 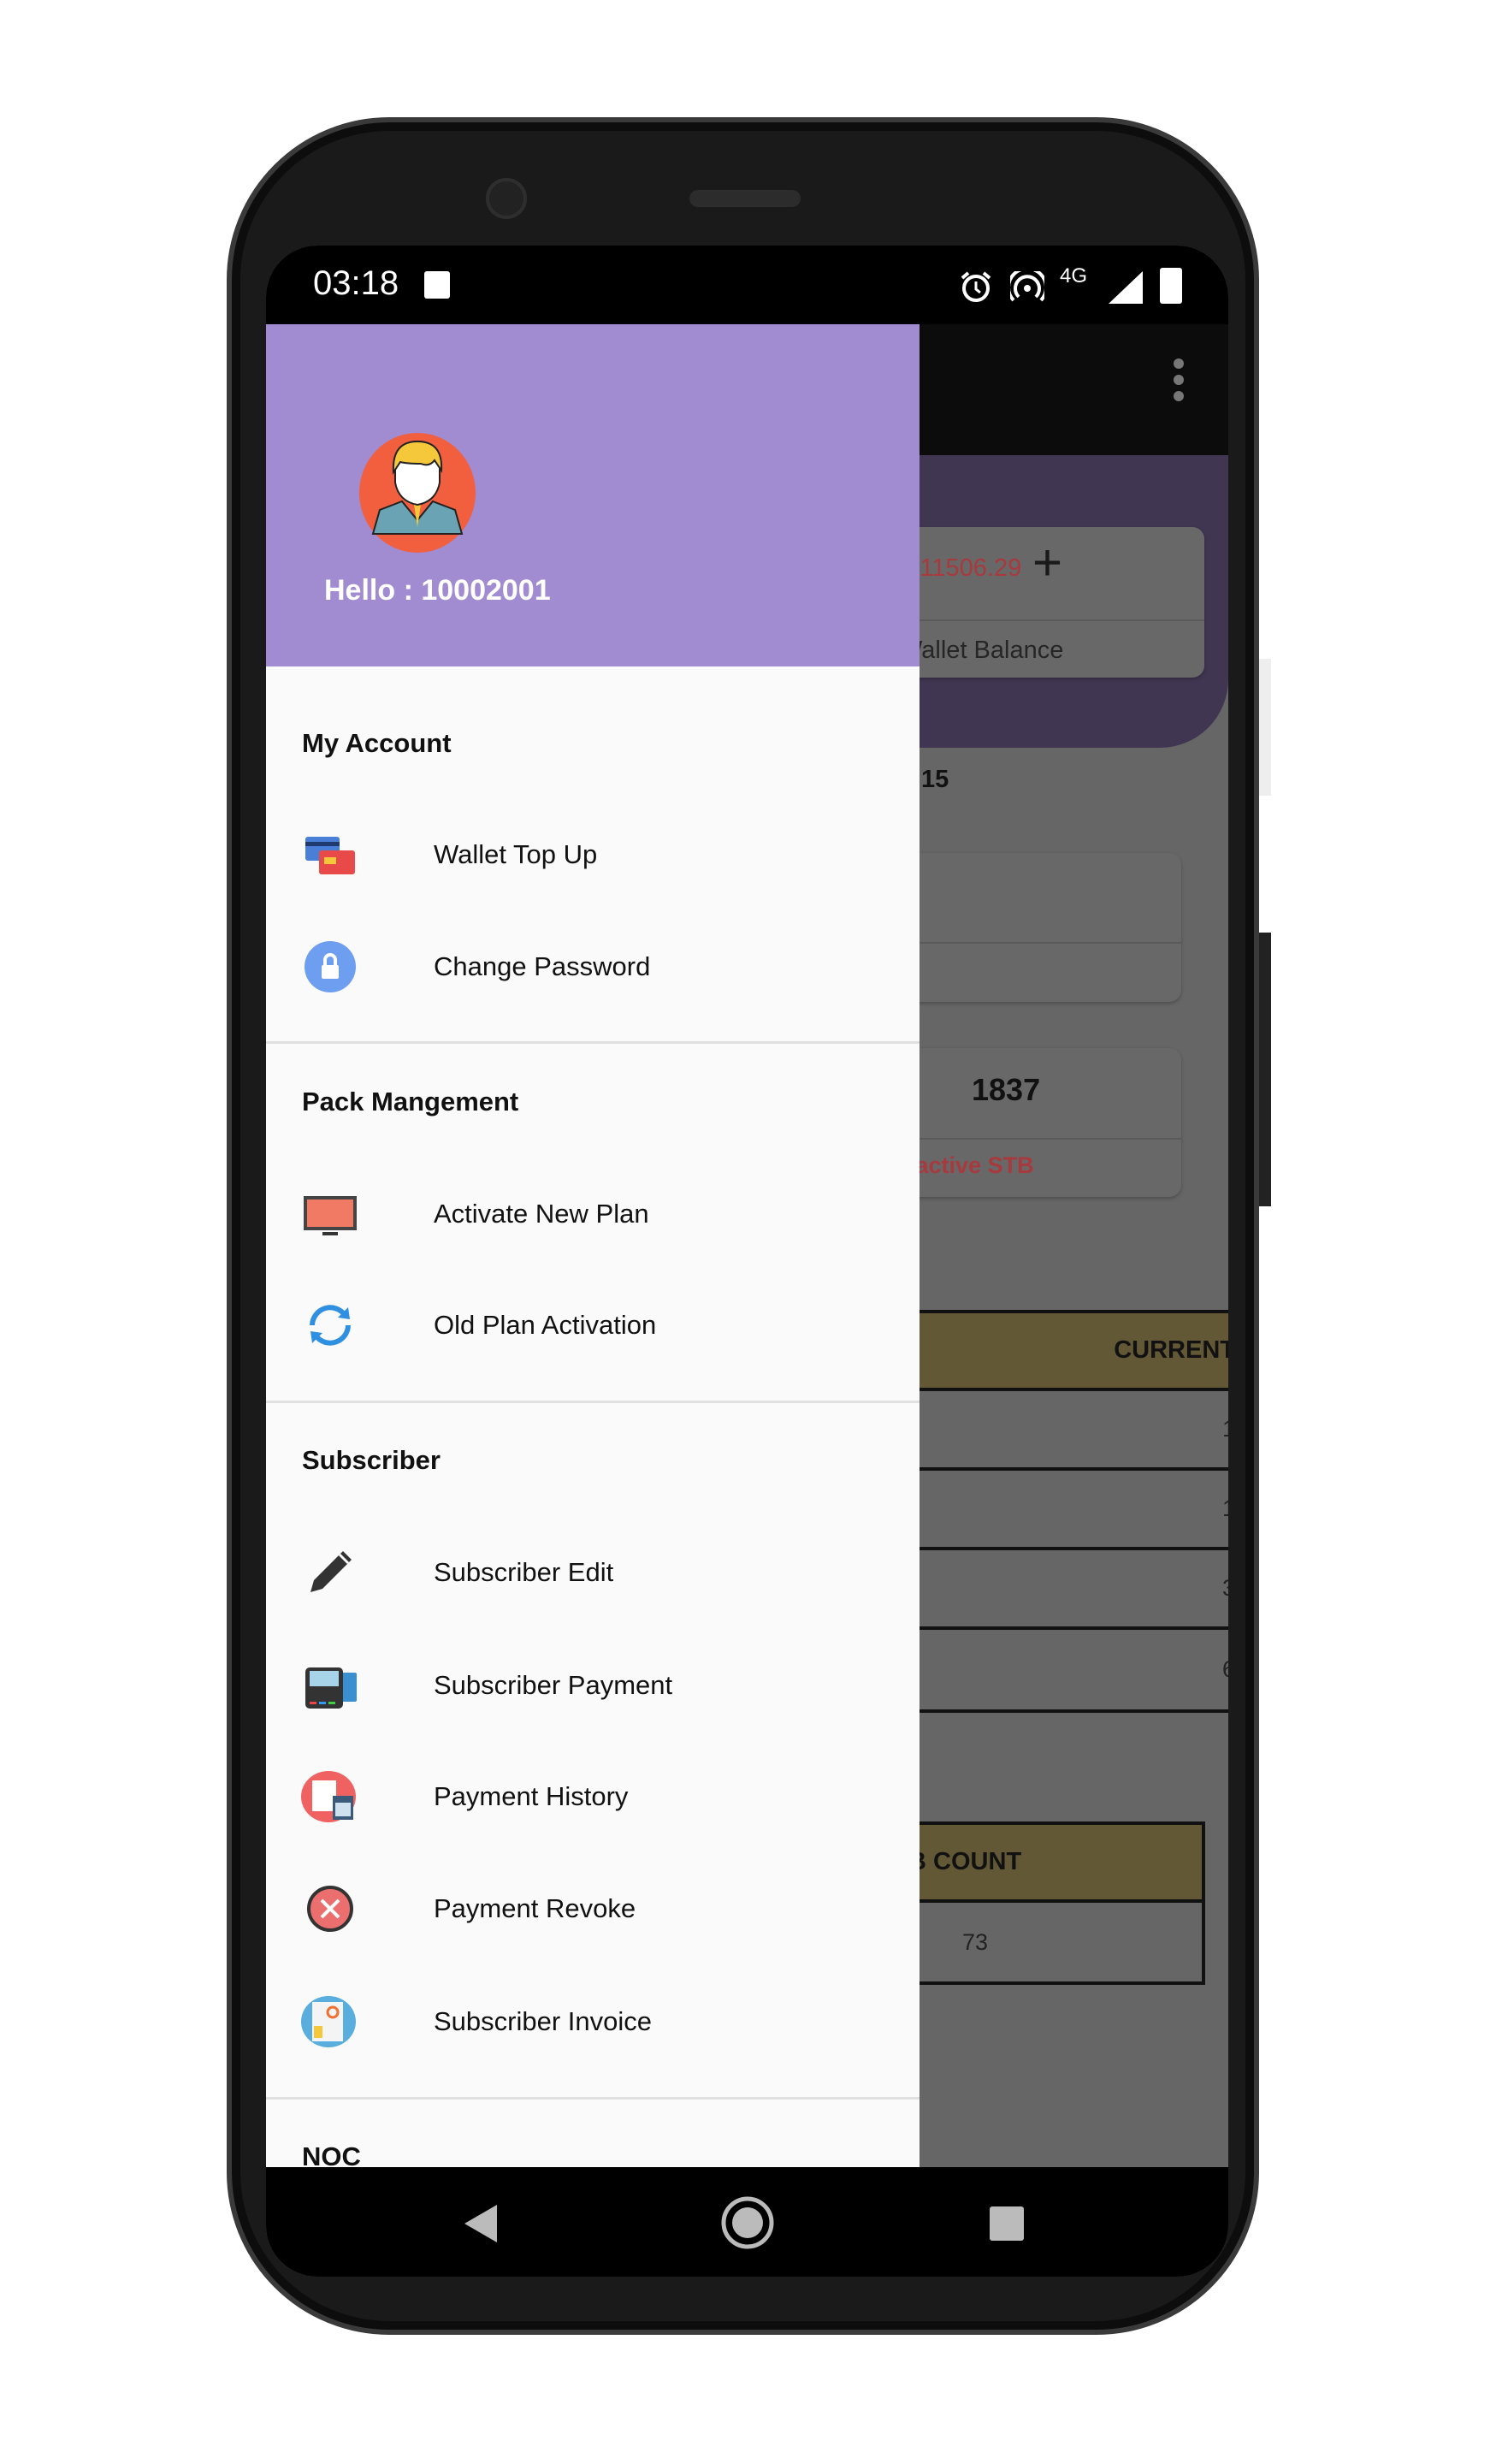 What do you see at coordinates (330, 1909) in the screenshot?
I see `cancel-circle-icon` at bounding box center [330, 1909].